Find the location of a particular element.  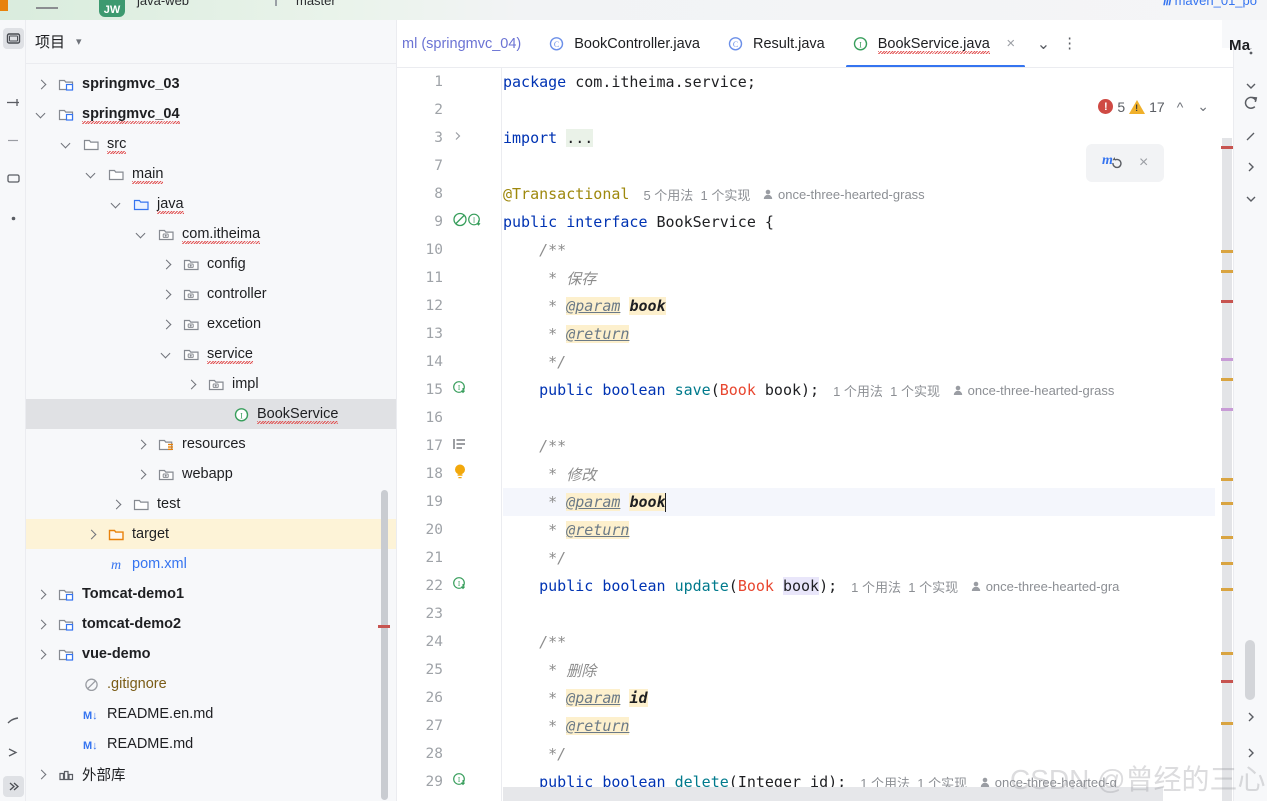

code-line: * 删除 is located at coordinates (859, 670).